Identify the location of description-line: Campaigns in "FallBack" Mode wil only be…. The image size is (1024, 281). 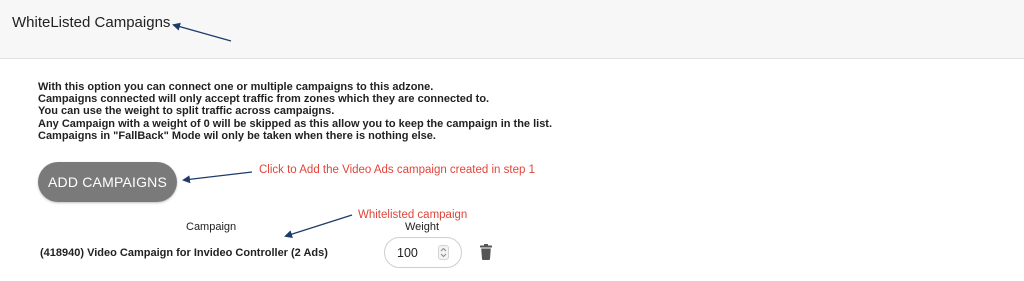
(237, 135).